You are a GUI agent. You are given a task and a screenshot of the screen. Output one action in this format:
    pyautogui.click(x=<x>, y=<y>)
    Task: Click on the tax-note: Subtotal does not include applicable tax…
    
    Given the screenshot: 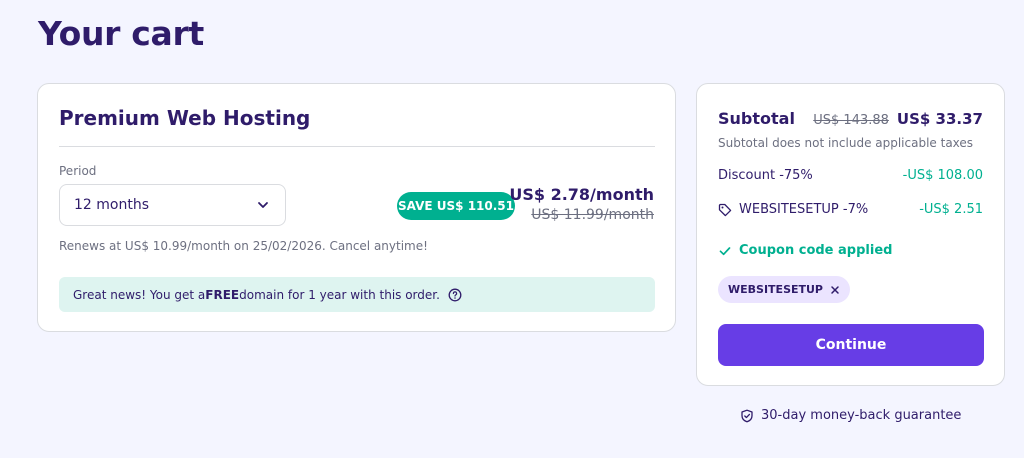 What is the action you would take?
    pyautogui.click(x=846, y=143)
    